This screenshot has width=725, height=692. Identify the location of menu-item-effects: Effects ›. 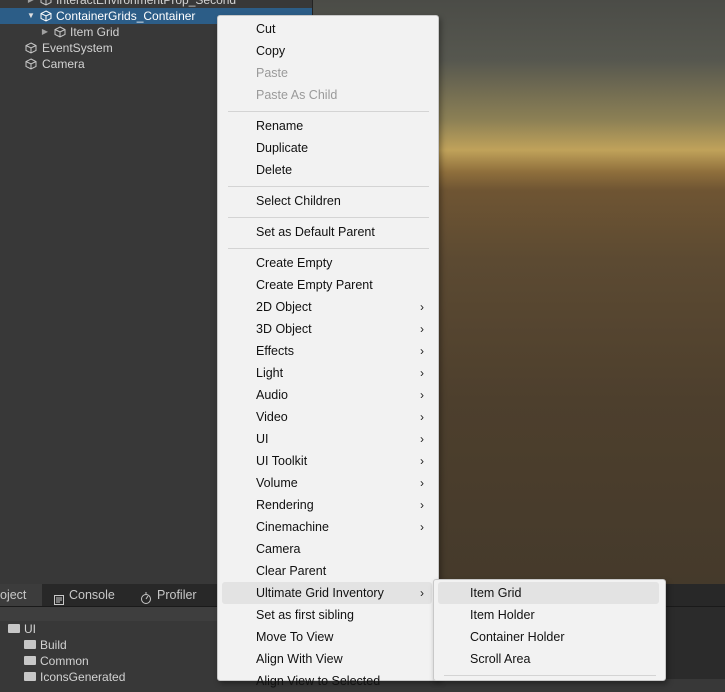
(327, 351).